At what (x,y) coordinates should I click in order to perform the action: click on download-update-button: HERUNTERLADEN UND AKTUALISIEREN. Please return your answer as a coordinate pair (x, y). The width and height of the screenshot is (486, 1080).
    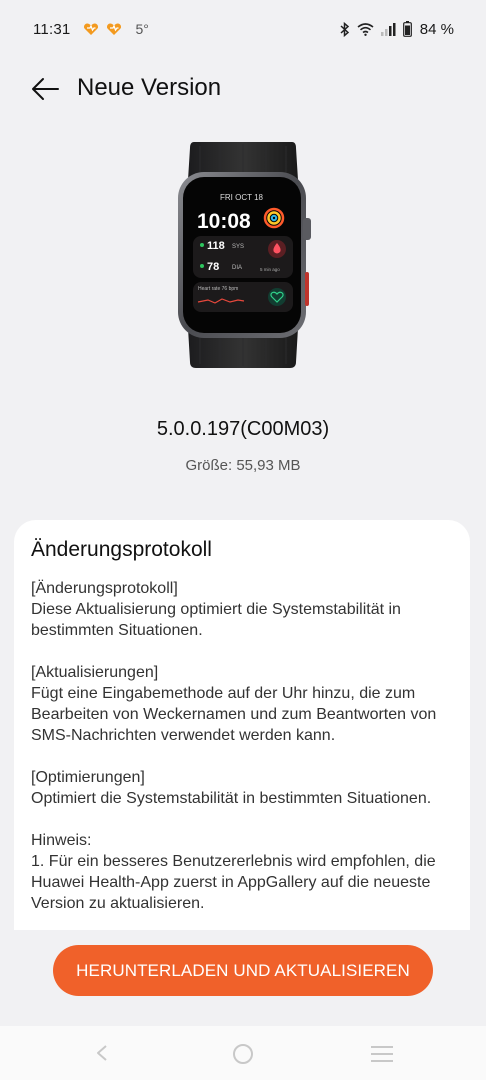
    Looking at the image, I should click on (243, 970).